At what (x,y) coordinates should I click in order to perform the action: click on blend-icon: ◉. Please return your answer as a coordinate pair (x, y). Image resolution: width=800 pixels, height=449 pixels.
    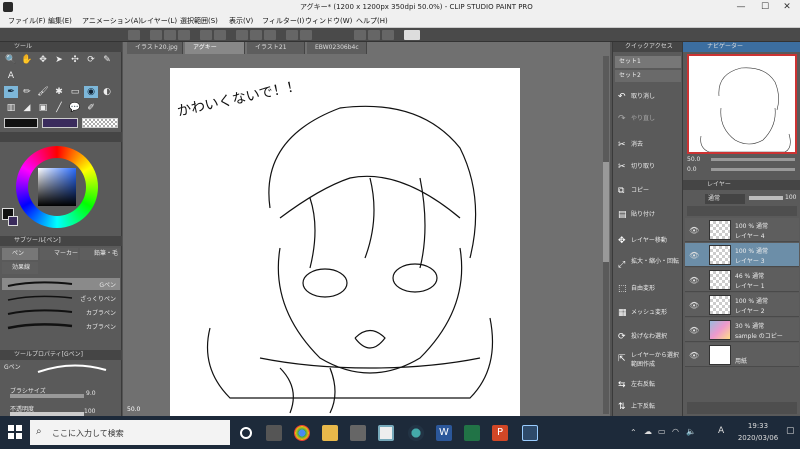
    Looking at the image, I should click on (91, 92).